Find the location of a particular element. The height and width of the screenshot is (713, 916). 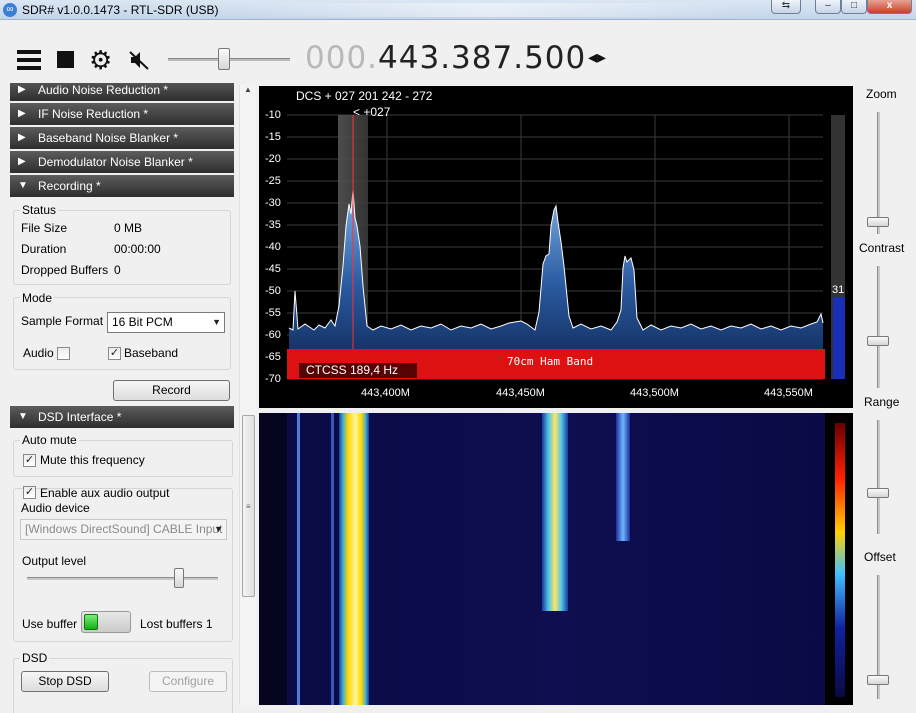

grip-icon: ≡ is located at coordinates (248, 506).